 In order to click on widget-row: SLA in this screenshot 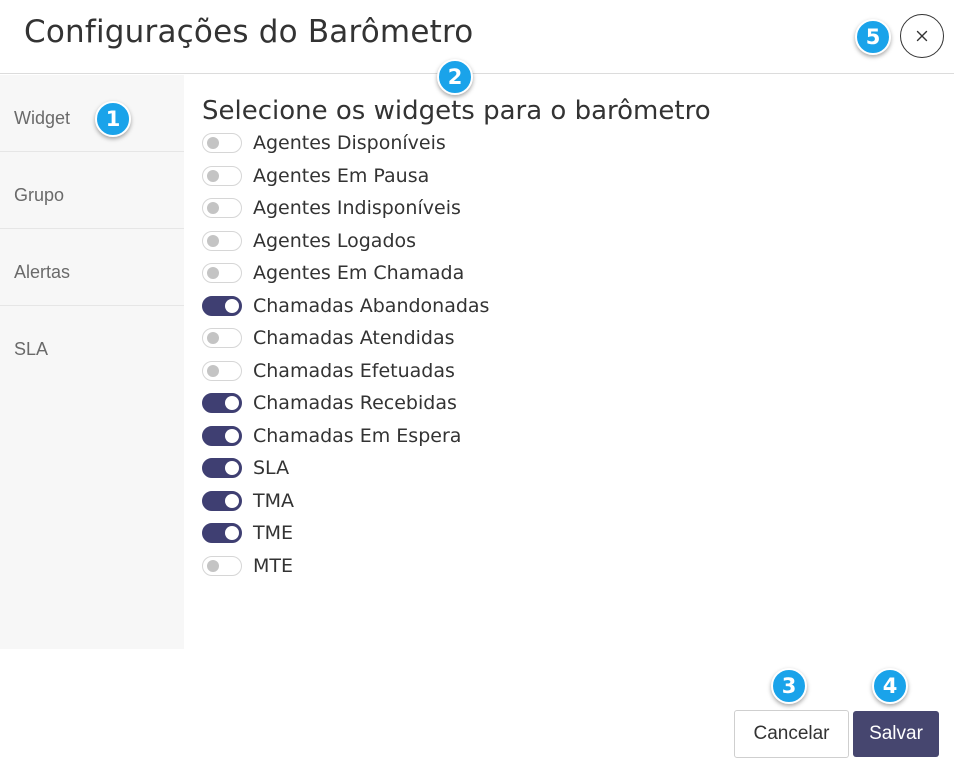, I will do `click(456, 468)`.